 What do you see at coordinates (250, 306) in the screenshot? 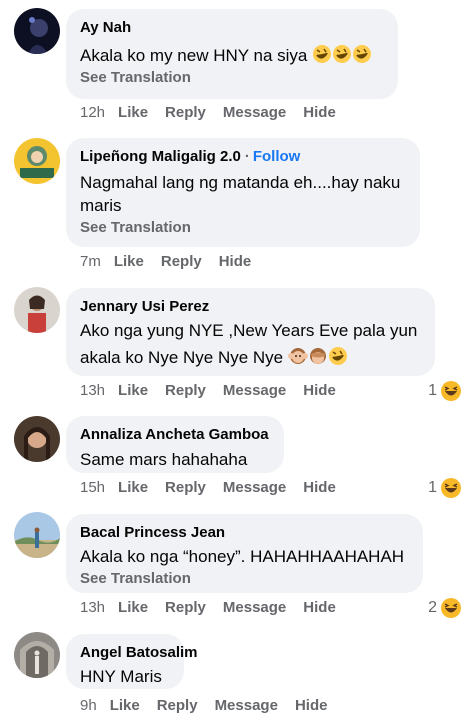
I see `author-name: Jennary Usi Perez` at bounding box center [250, 306].